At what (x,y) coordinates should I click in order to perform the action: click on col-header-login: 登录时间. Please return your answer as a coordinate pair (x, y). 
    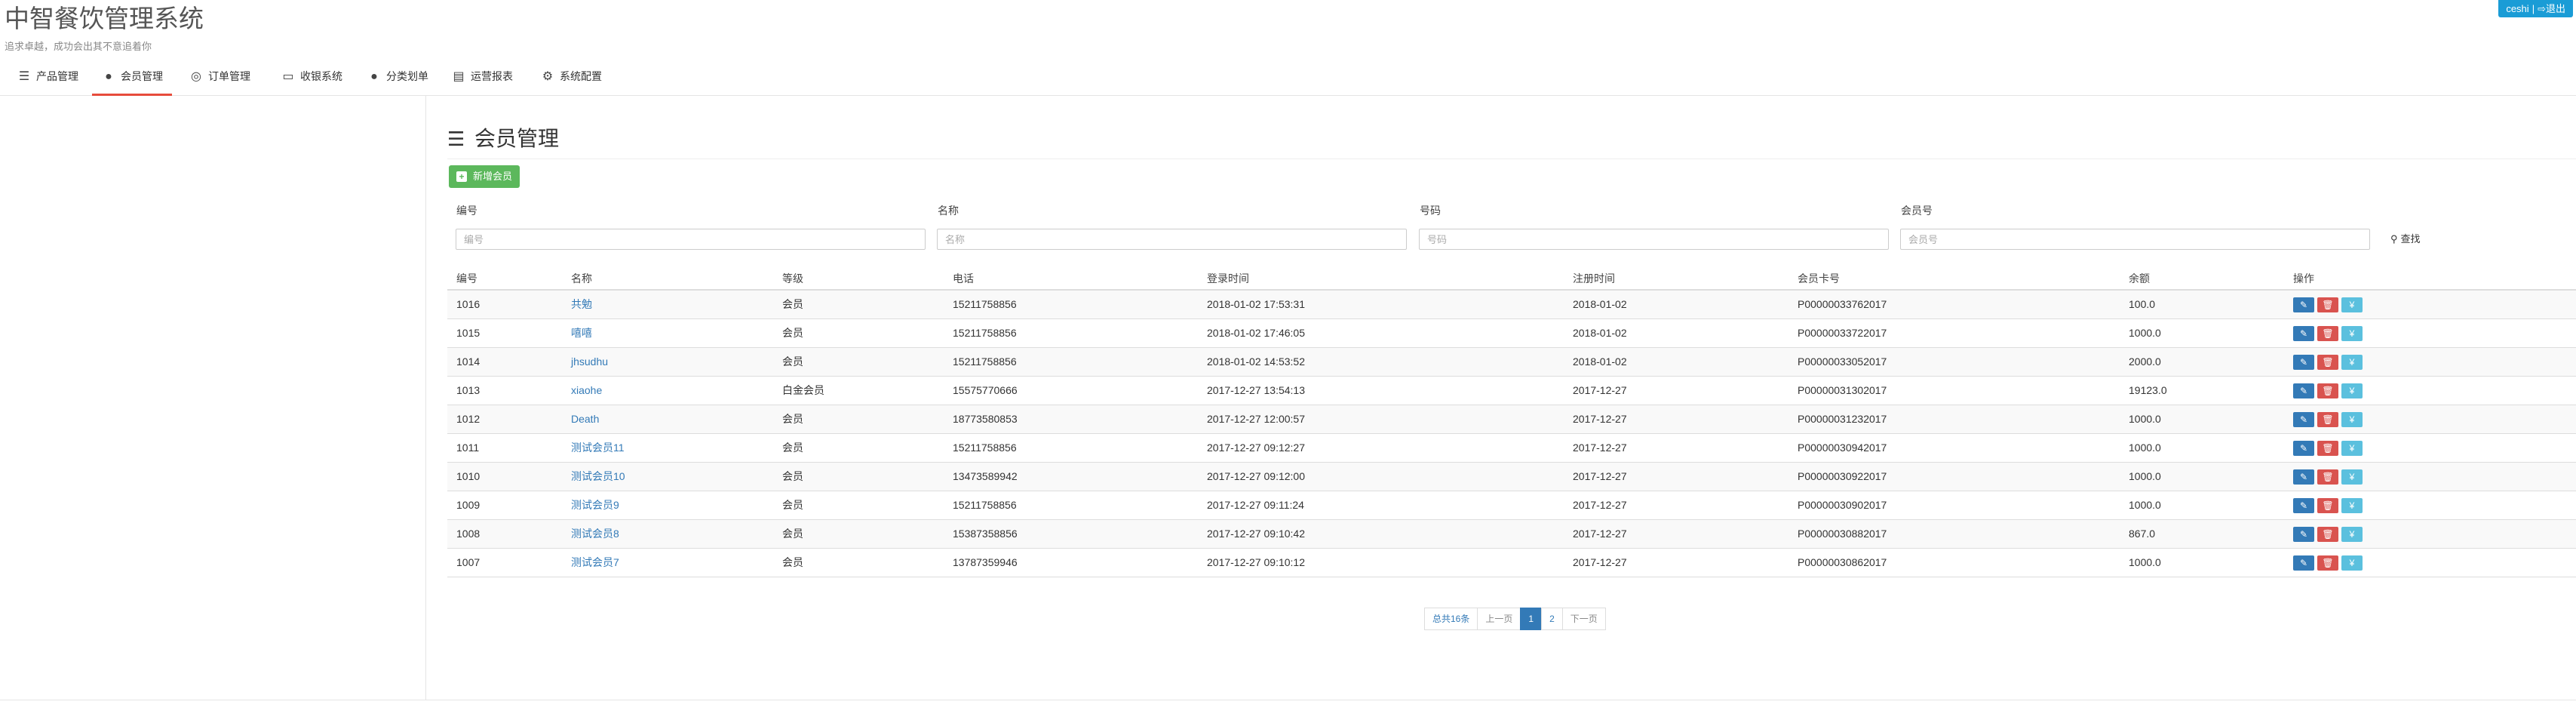
    Looking at the image, I should click on (1228, 278).